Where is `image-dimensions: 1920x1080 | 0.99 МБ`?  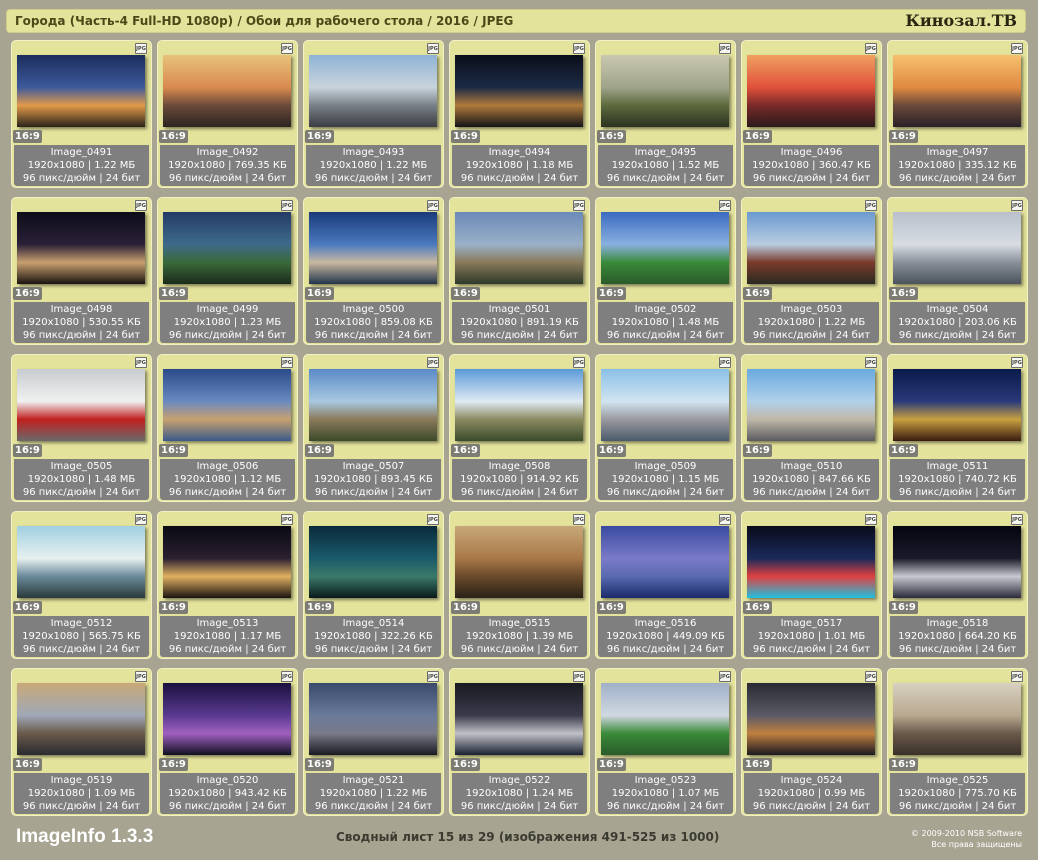 image-dimensions: 1920x1080 | 0.99 МБ is located at coordinates (811, 793).